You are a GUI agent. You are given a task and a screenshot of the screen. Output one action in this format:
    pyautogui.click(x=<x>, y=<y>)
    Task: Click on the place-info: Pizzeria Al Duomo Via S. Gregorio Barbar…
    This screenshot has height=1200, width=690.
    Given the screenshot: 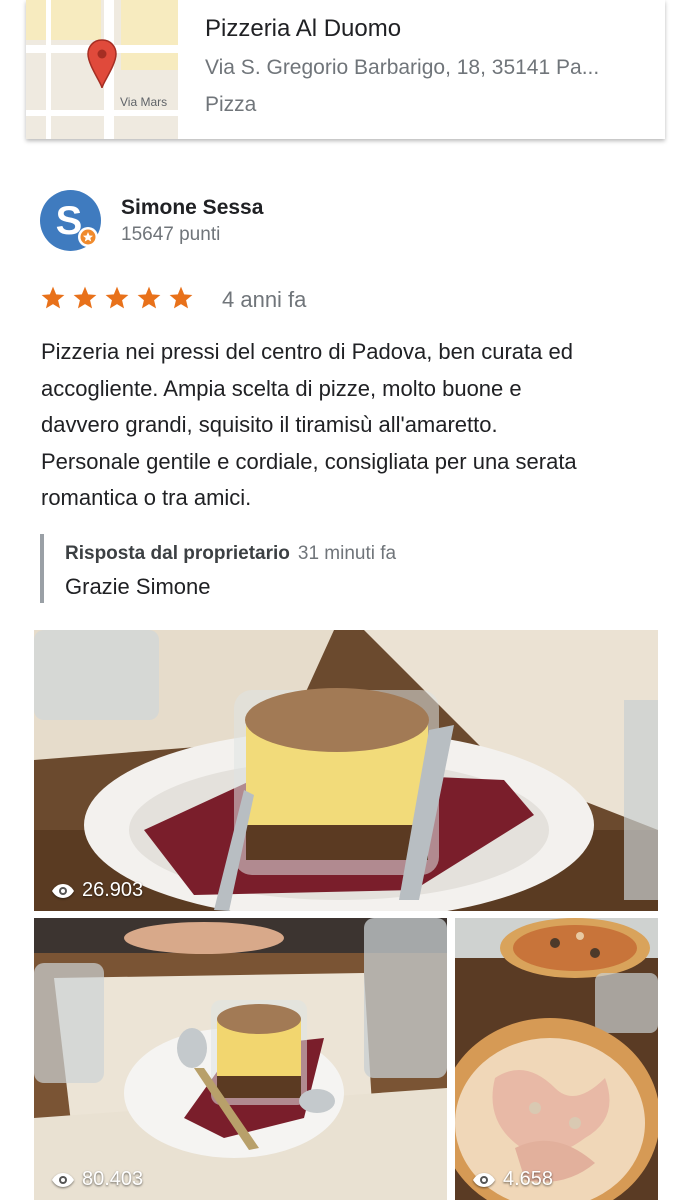 What is the action you would take?
    pyautogui.click(x=425, y=67)
    